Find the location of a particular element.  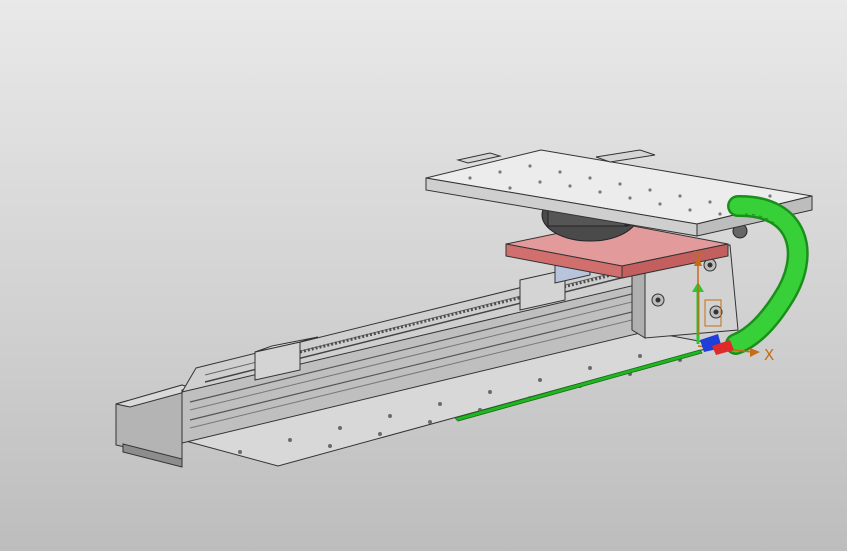

x-axis-arrow is located at coordinates (755, 352).